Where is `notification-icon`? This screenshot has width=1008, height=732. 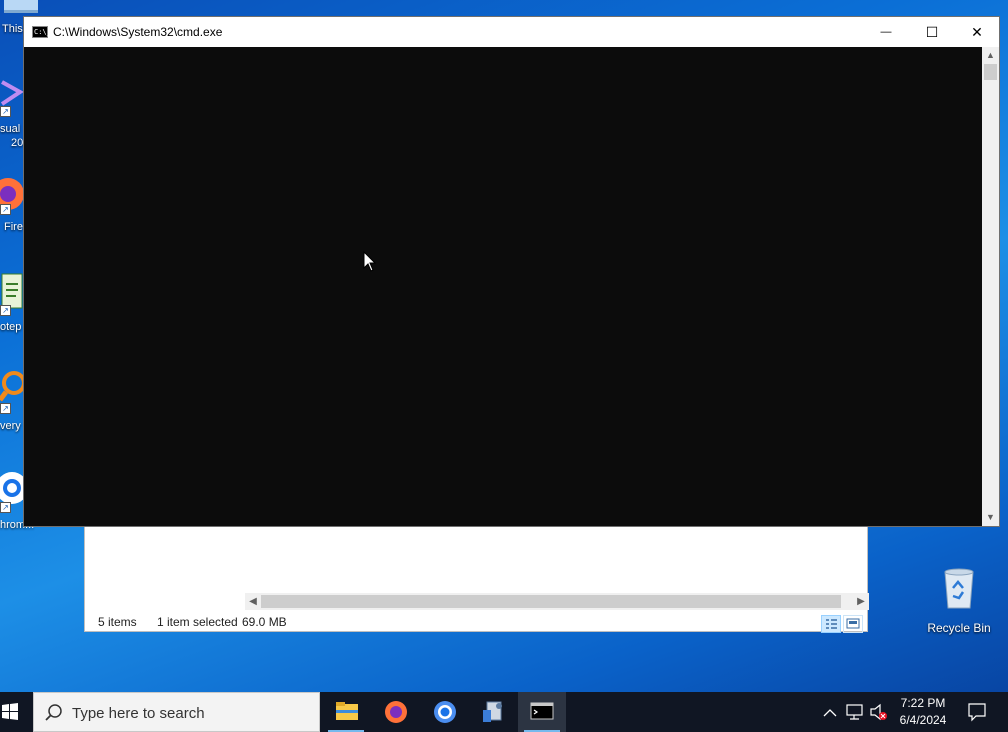
notification-icon is located at coordinates (977, 712).